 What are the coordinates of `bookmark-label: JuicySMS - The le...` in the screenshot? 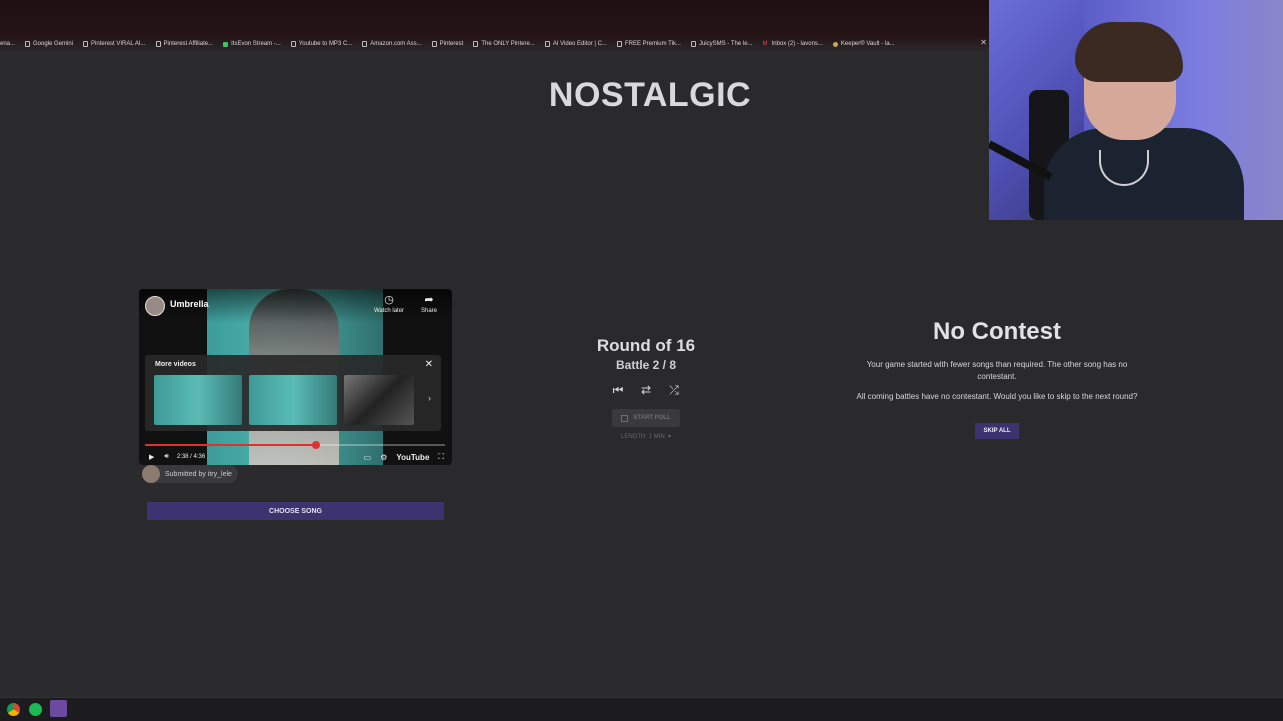 It's located at (725, 44).